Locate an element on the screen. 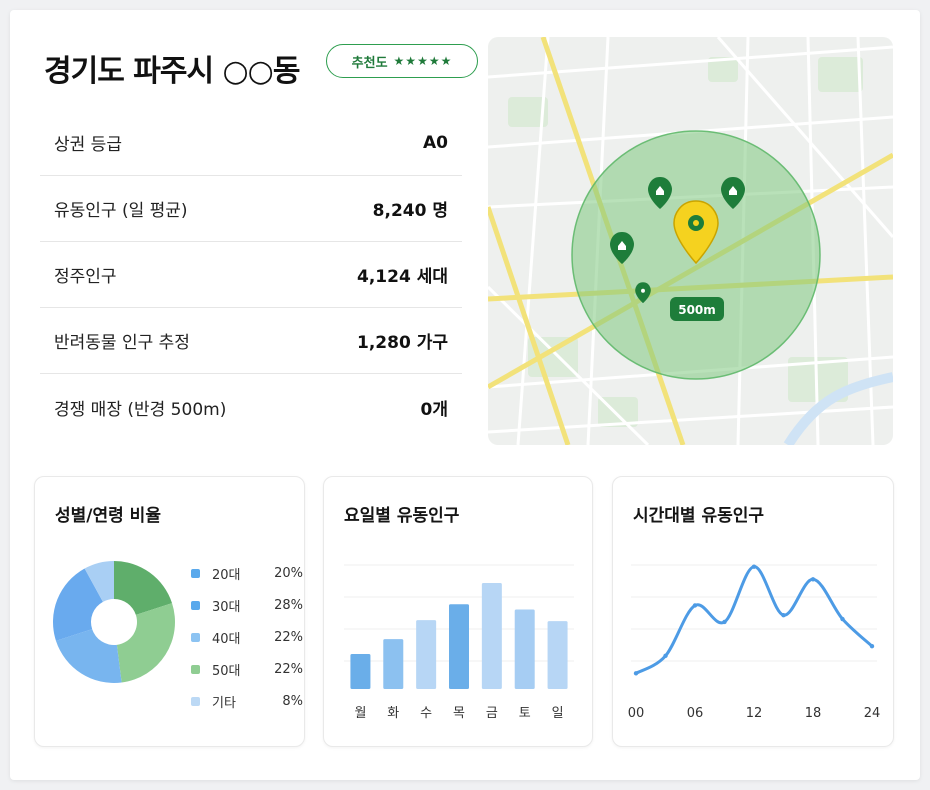  page-title: 경기도 파주시 ○○동 is located at coordinates (172, 71).